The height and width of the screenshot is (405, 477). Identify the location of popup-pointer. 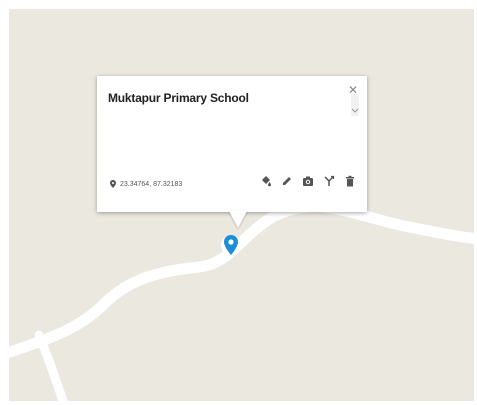
(238, 219).